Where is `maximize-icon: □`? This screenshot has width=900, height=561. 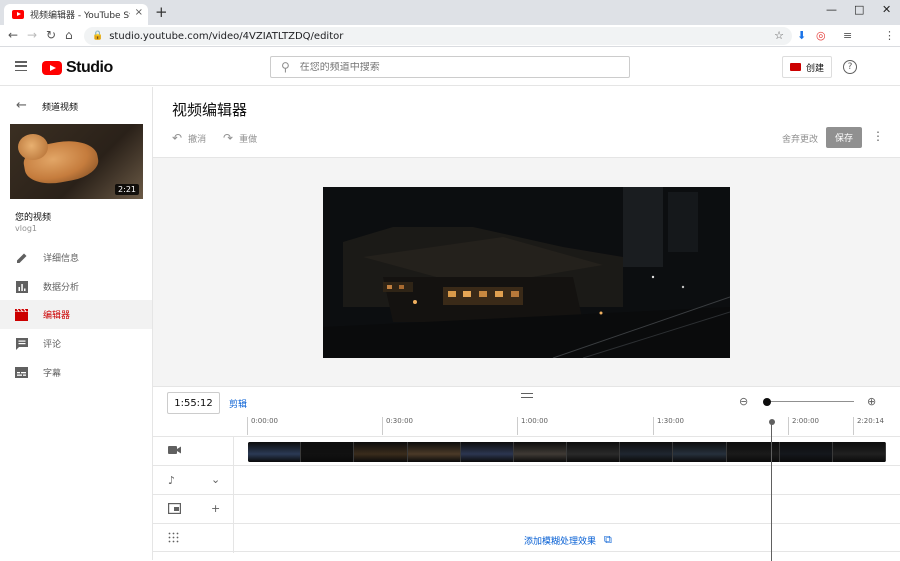 maximize-icon: □ is located at coordinates (859, 9).